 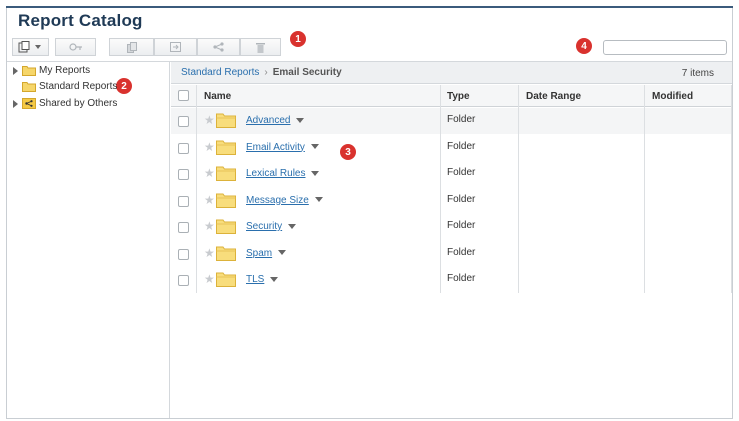 What do you see at coordinates (80, 20) in the screenshot?
I see `page-title: Report Catalog` at bounding box center [80, 20].